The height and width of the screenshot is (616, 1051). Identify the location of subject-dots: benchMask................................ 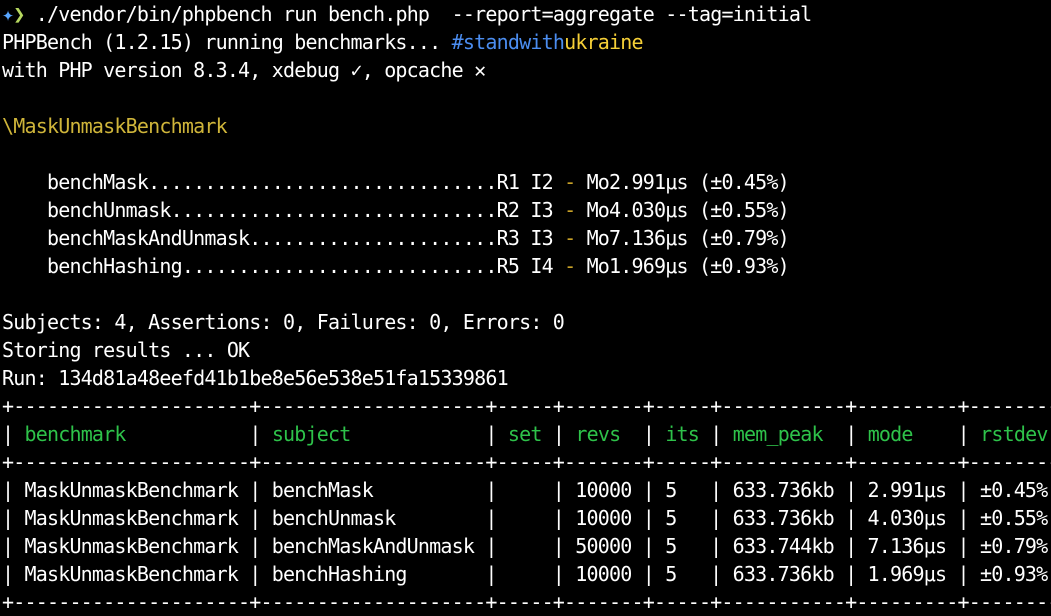
(249, 182).